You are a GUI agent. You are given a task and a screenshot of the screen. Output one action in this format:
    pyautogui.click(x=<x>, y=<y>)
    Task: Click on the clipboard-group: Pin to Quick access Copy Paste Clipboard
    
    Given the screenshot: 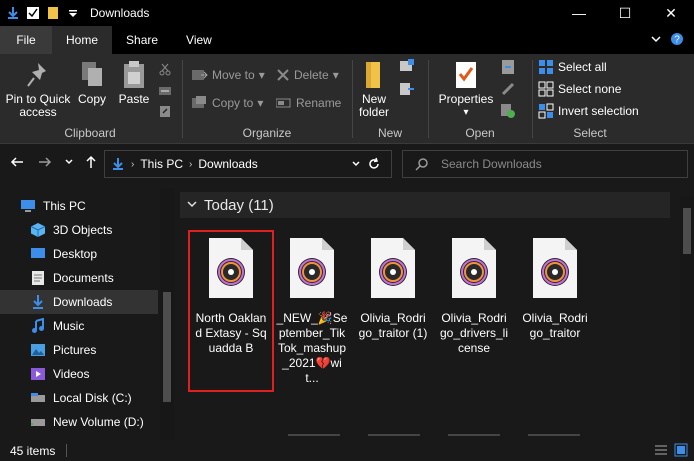 What is the action you would take?
    pyautogui.click(x=90, y=99)
    